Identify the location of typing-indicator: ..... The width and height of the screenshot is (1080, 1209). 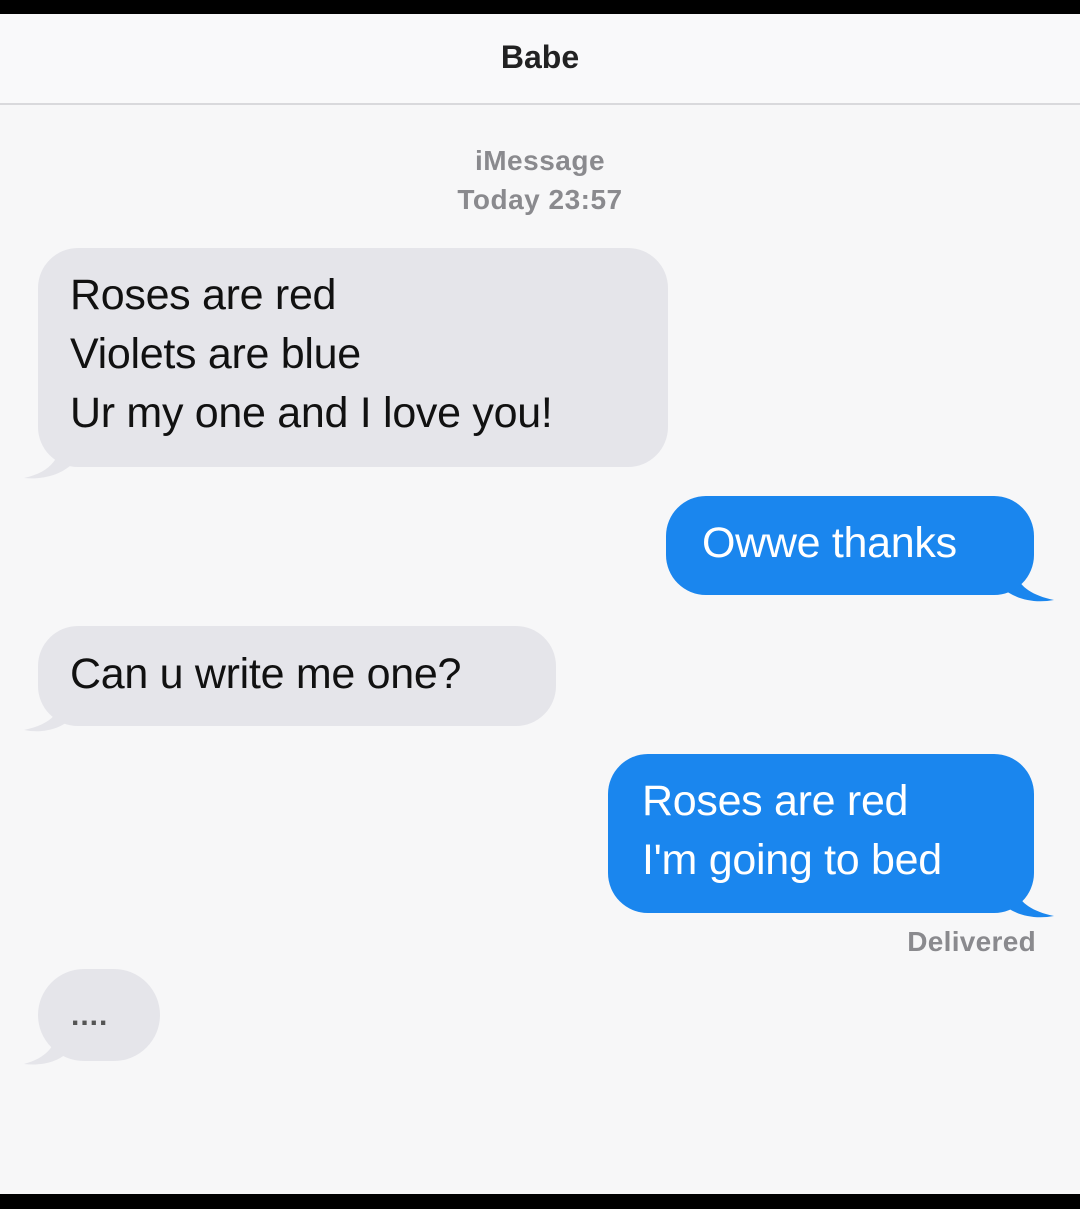
(99, 1015).